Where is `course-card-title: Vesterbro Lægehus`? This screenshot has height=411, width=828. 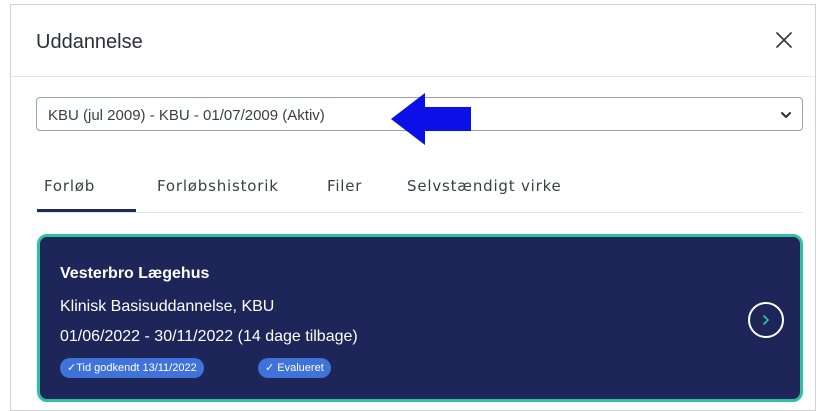
course-card-title: Vesterbro Lægehus is located at coordinates (135, 273).